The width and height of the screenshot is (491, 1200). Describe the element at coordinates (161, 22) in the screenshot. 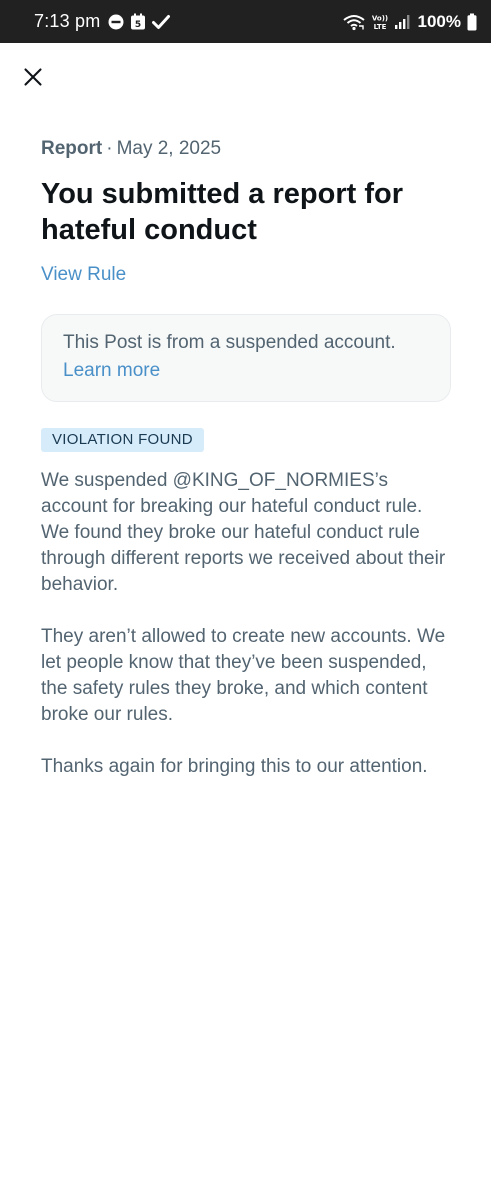

I see `check-icon` at that location.